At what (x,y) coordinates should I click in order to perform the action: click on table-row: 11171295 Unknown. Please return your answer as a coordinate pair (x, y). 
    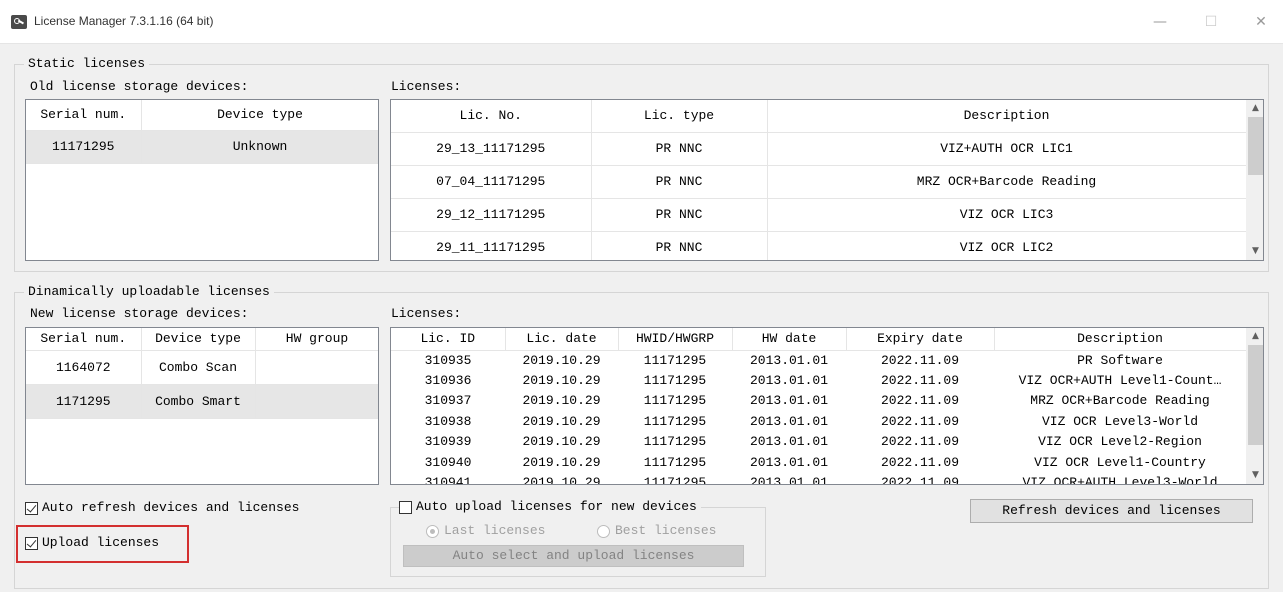
    Looking at the image, I should click on (202, 147).